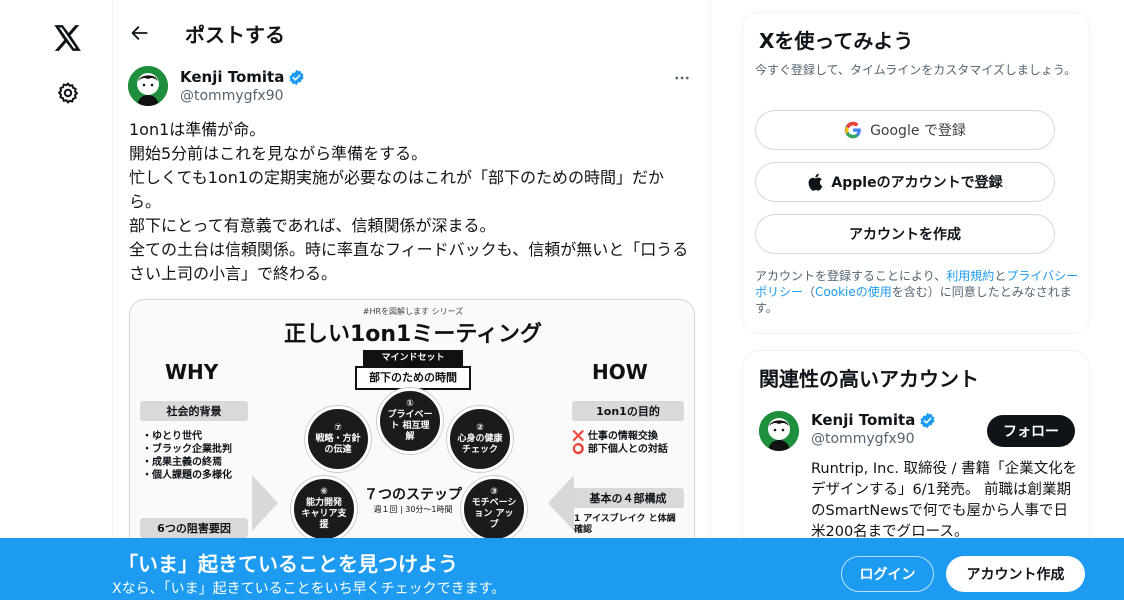 The height and width of the screenshot is (600, 1124). What do you see at coordinates (873, 439) in the screenshot?
I see `related-handle: @tommygfx90` at bounding box center [873, 439].